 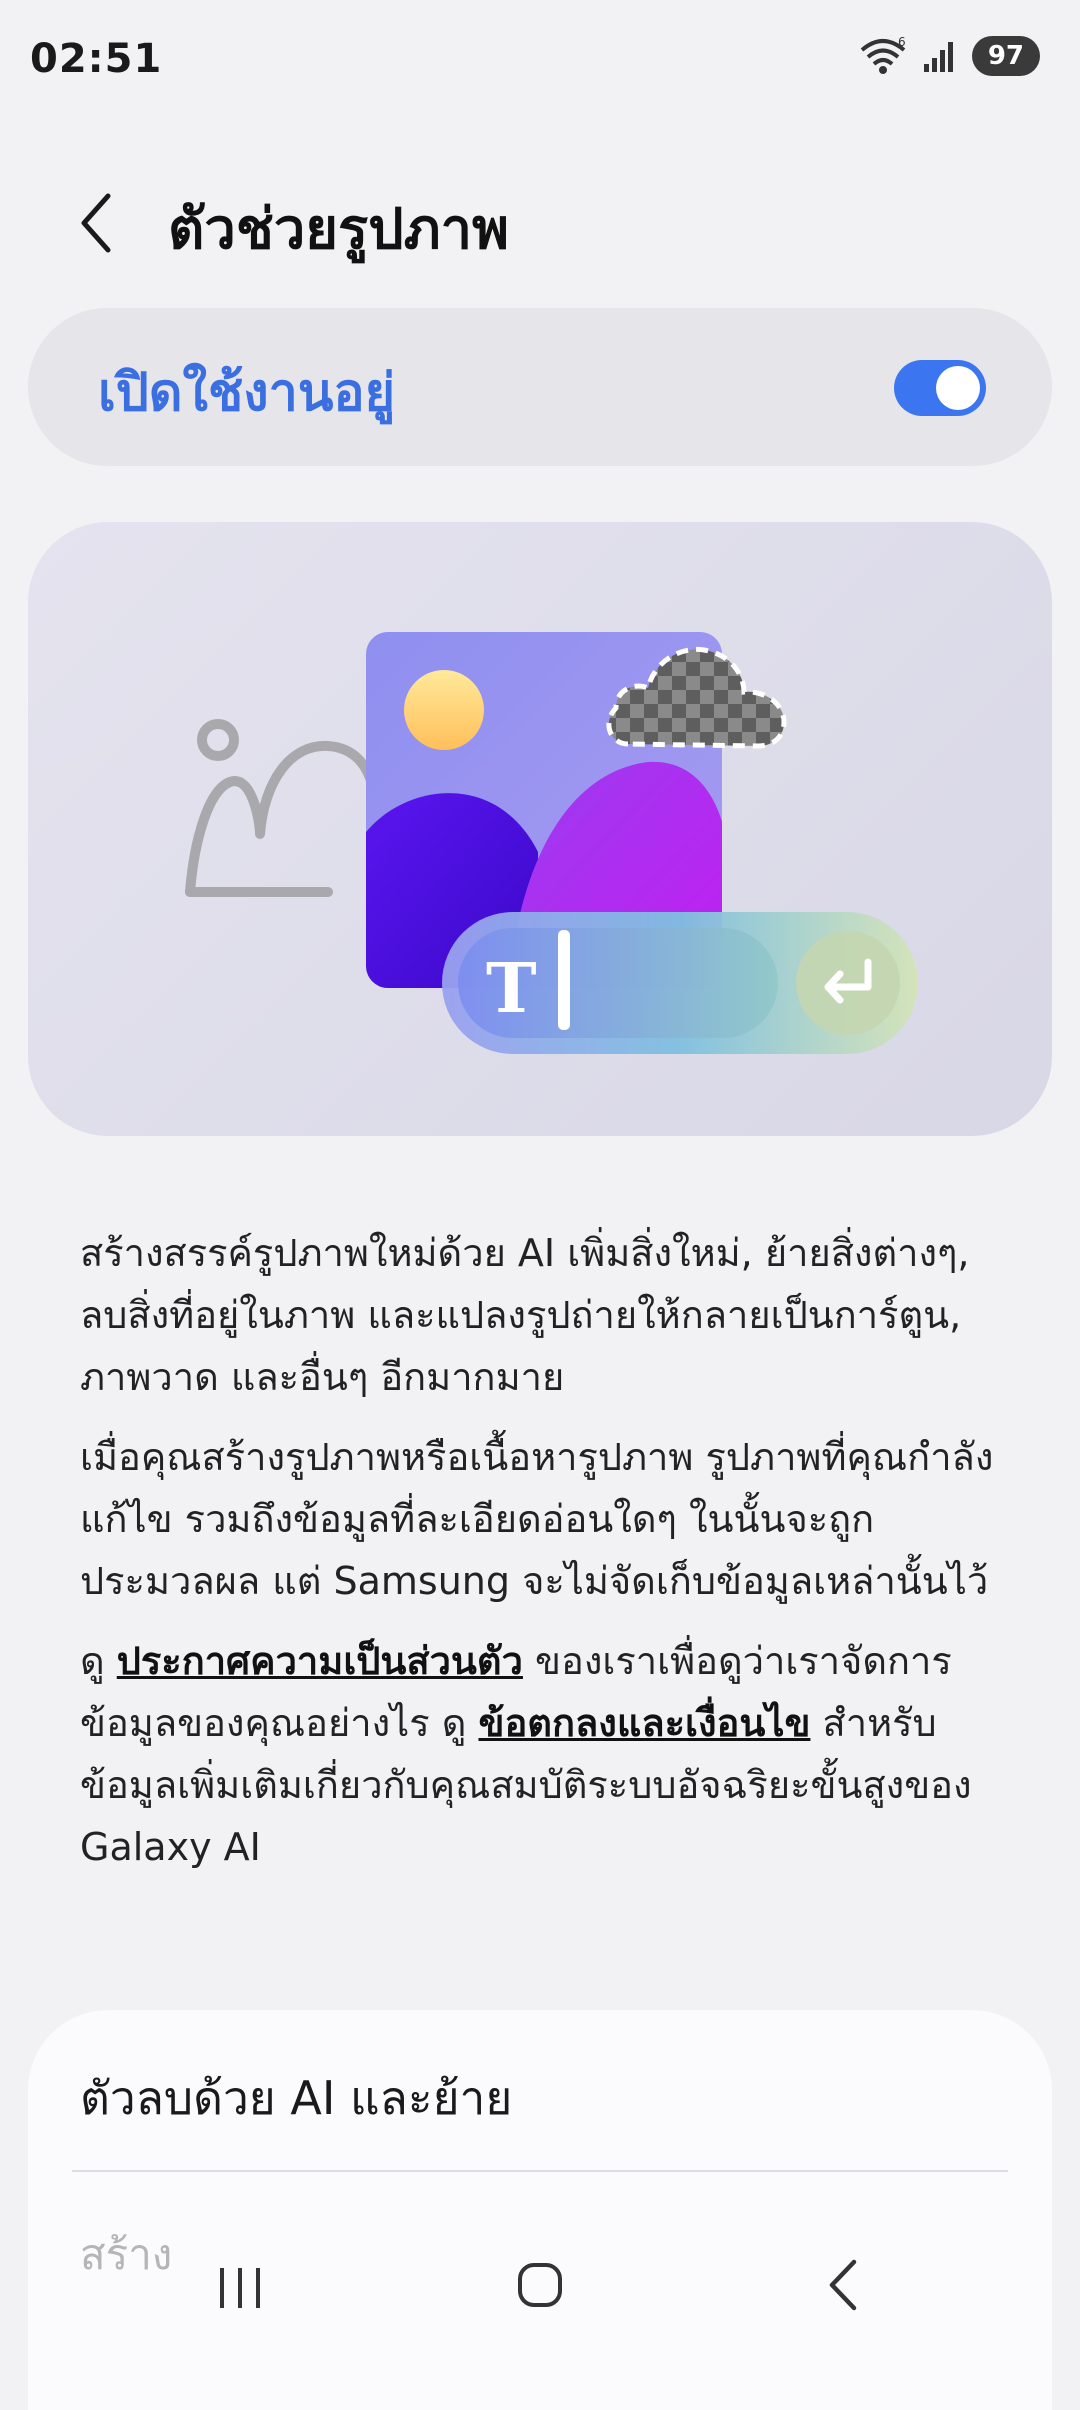 I want to click on back-icon, so click(x=844, y=2285).